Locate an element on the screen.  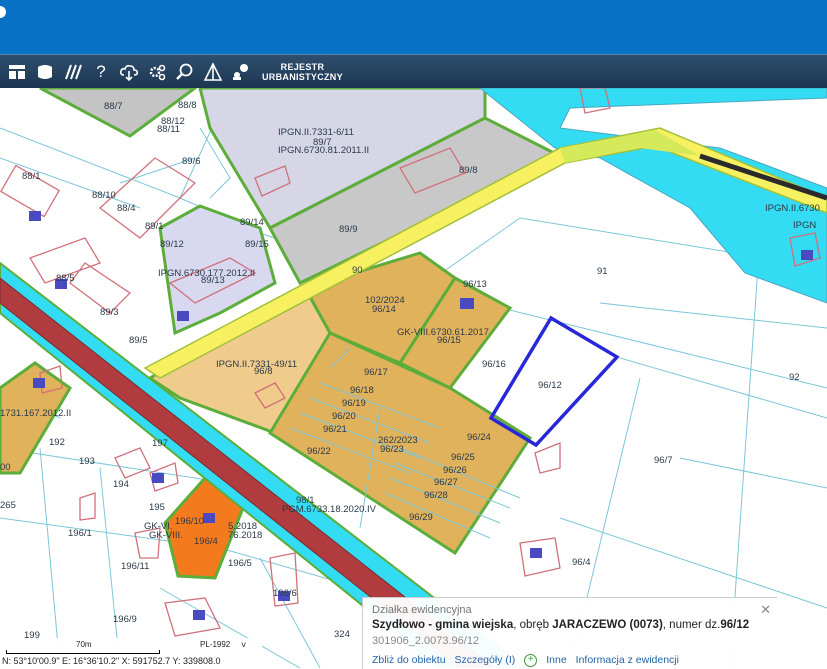
parcel-label: 91 is located at coordinates (602, 271).